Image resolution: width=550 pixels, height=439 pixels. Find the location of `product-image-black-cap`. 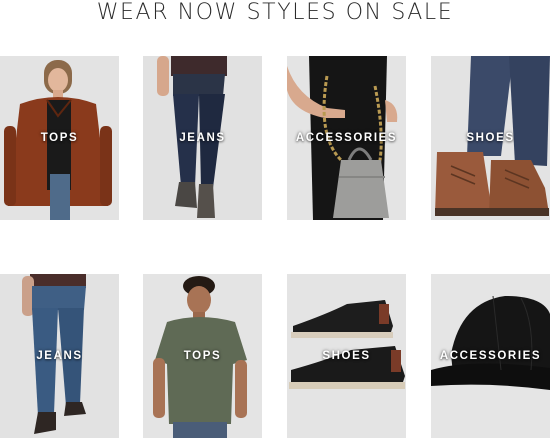

product-image-black-cap is located at coordinates (490, 356).